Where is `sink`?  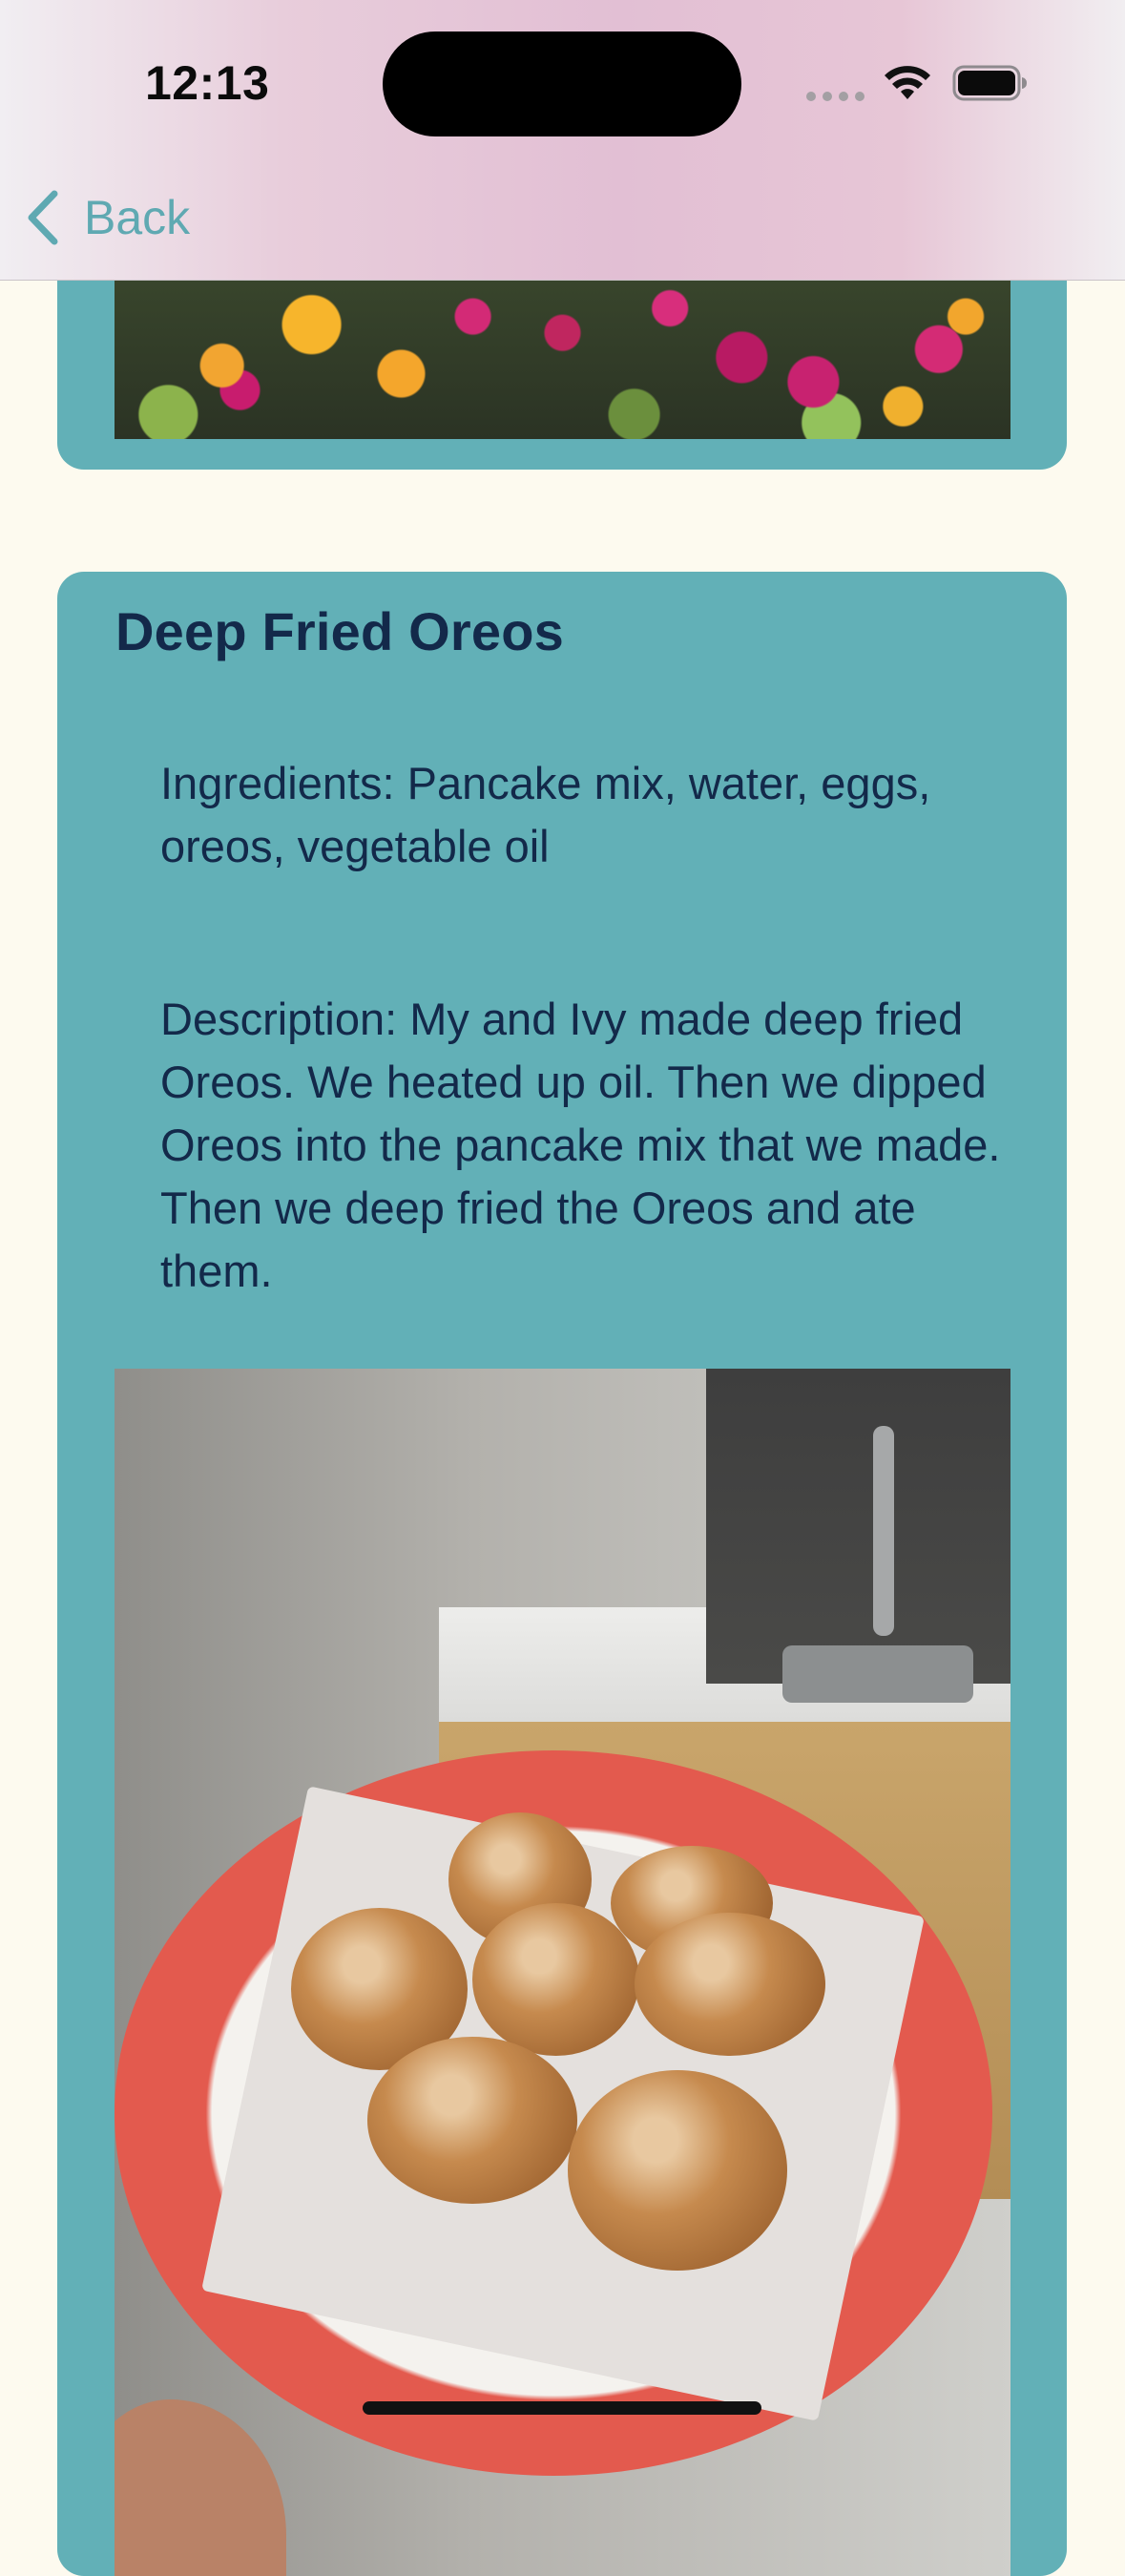 sink is located at coordinates (877, 1674).